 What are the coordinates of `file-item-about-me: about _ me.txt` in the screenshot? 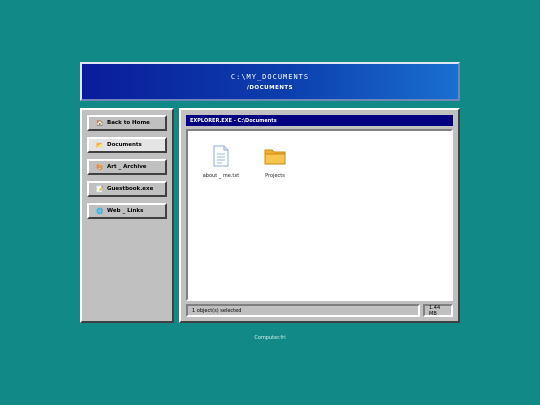 It's located at (221, 161).